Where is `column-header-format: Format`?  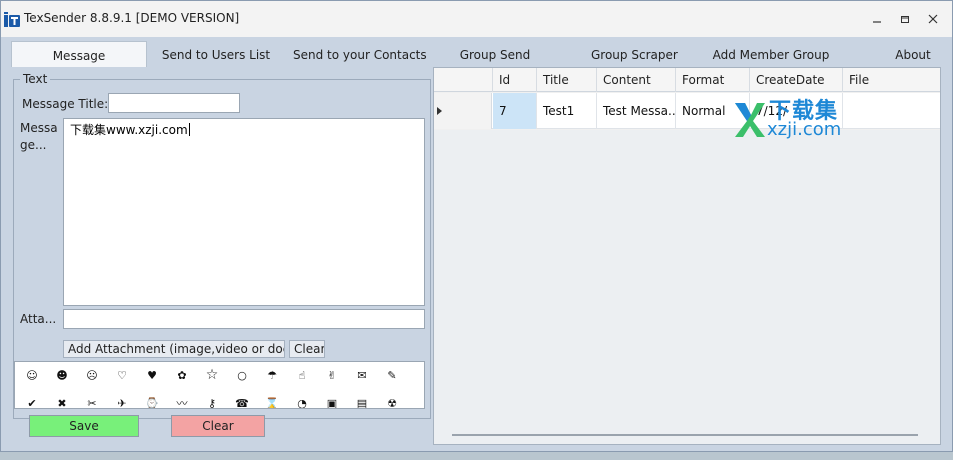 column-header-format: Format is located at coordinates (713, 80).